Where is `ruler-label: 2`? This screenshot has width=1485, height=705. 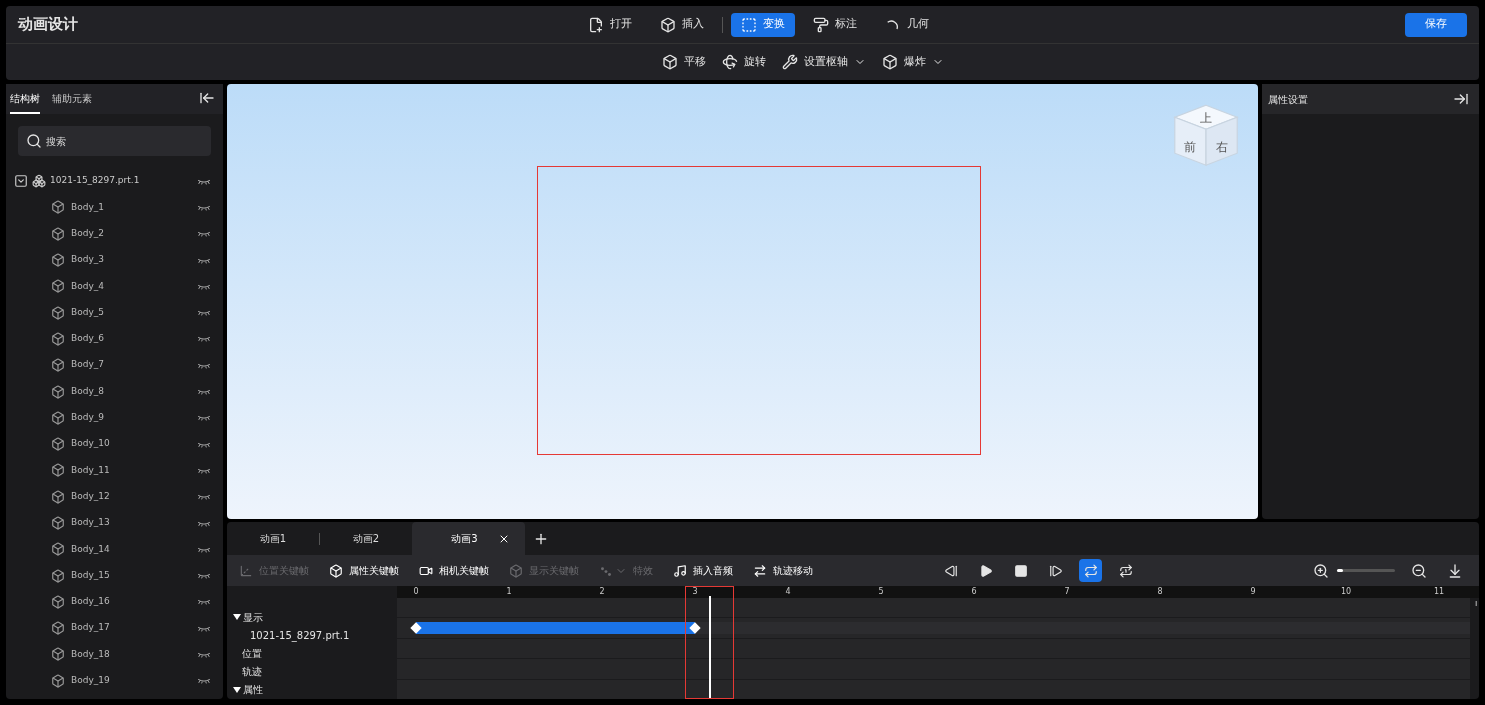
ruler-label: 2 is located at coordinates (602, 592).